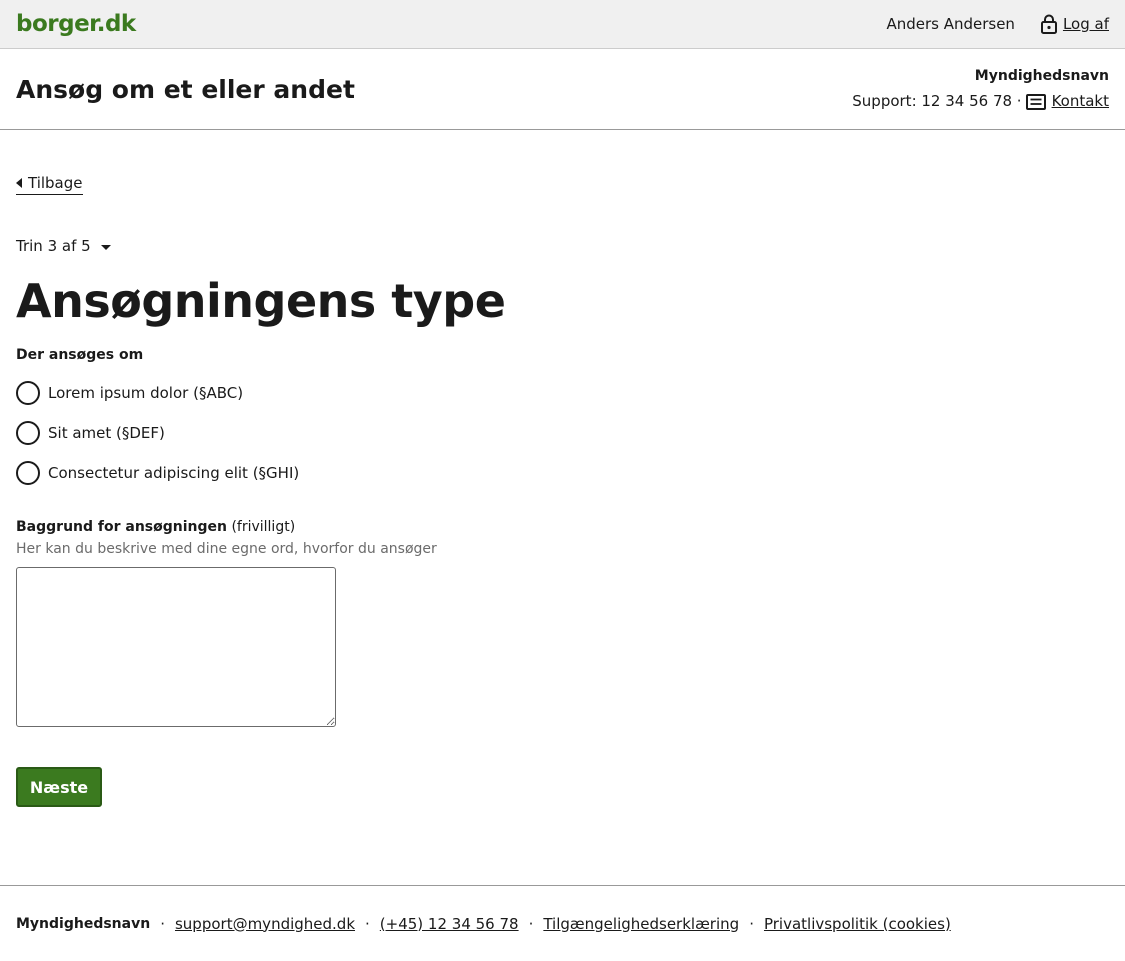 The height and width of the screenshot is (961, 1125). I want to click on textarea-label: Baggrund for ansøgningen (frivilligt), so click(562, 527).